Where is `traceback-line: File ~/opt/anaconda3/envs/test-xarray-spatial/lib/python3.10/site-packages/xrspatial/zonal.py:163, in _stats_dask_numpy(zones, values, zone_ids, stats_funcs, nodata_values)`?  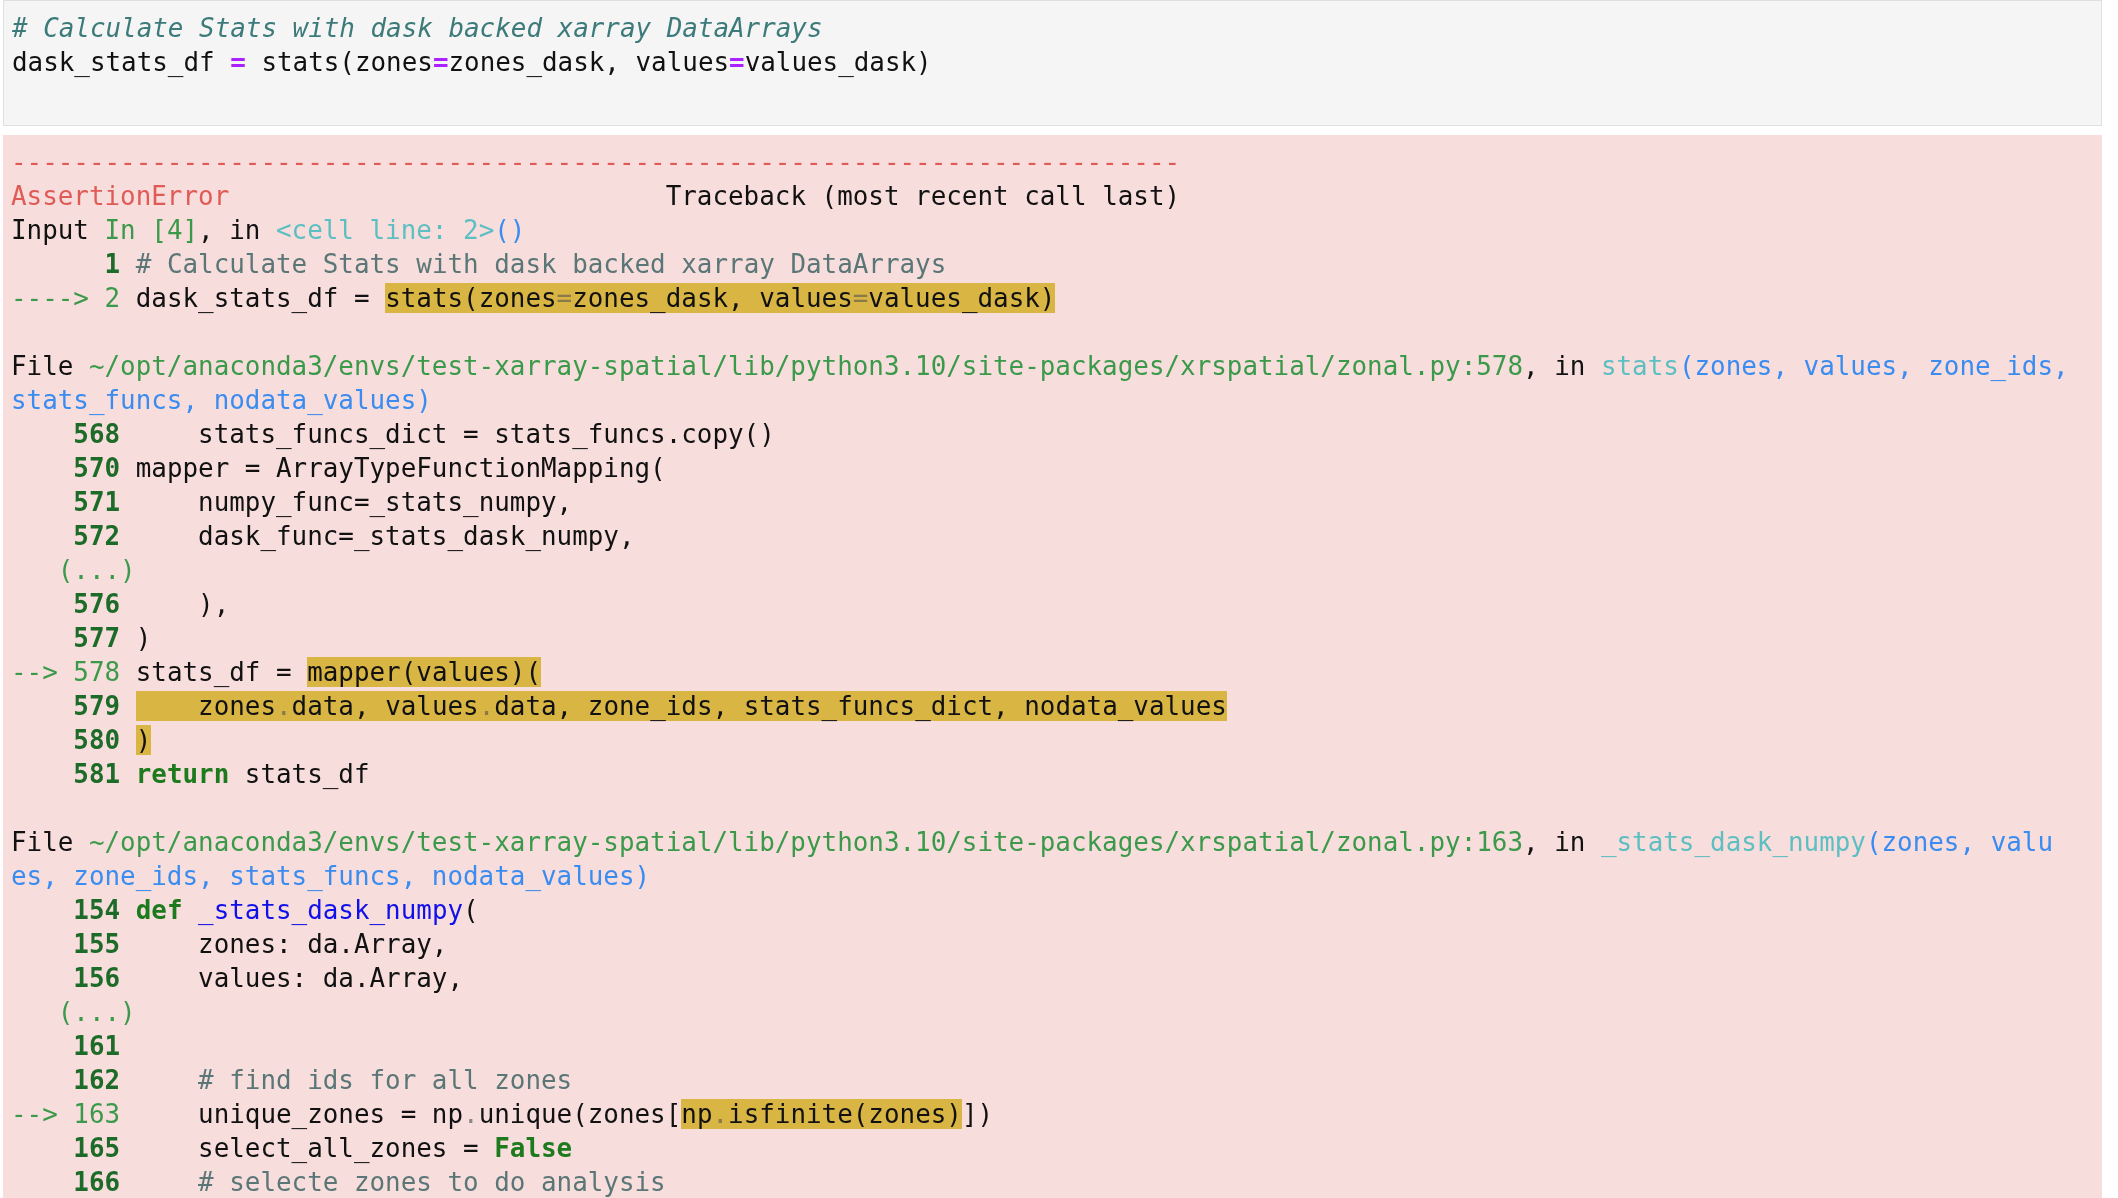
traceback-line: File ~/opt/anaconda3/envs/test-xarray-spatial/lib/python3.10/site-packages/xrspatial/zonal.py:163, in _stats_dask_numpy(zones, values, zone_ids, stats_funcs, nodata_values) is located at coordinates (1032, 859).